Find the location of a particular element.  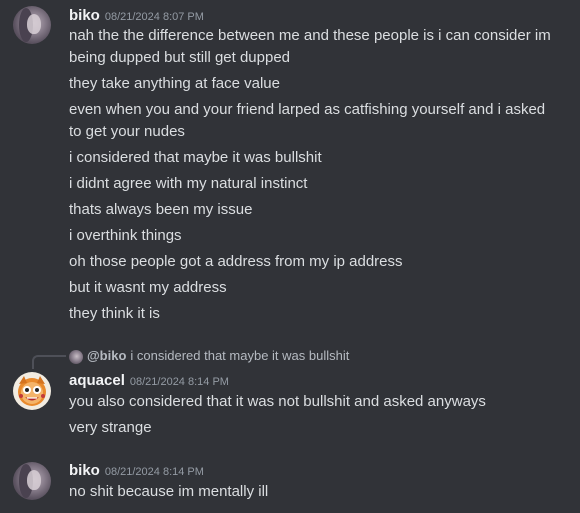

message-text: i didnt agree with my natural instinct is located at coordinates (188, 183).